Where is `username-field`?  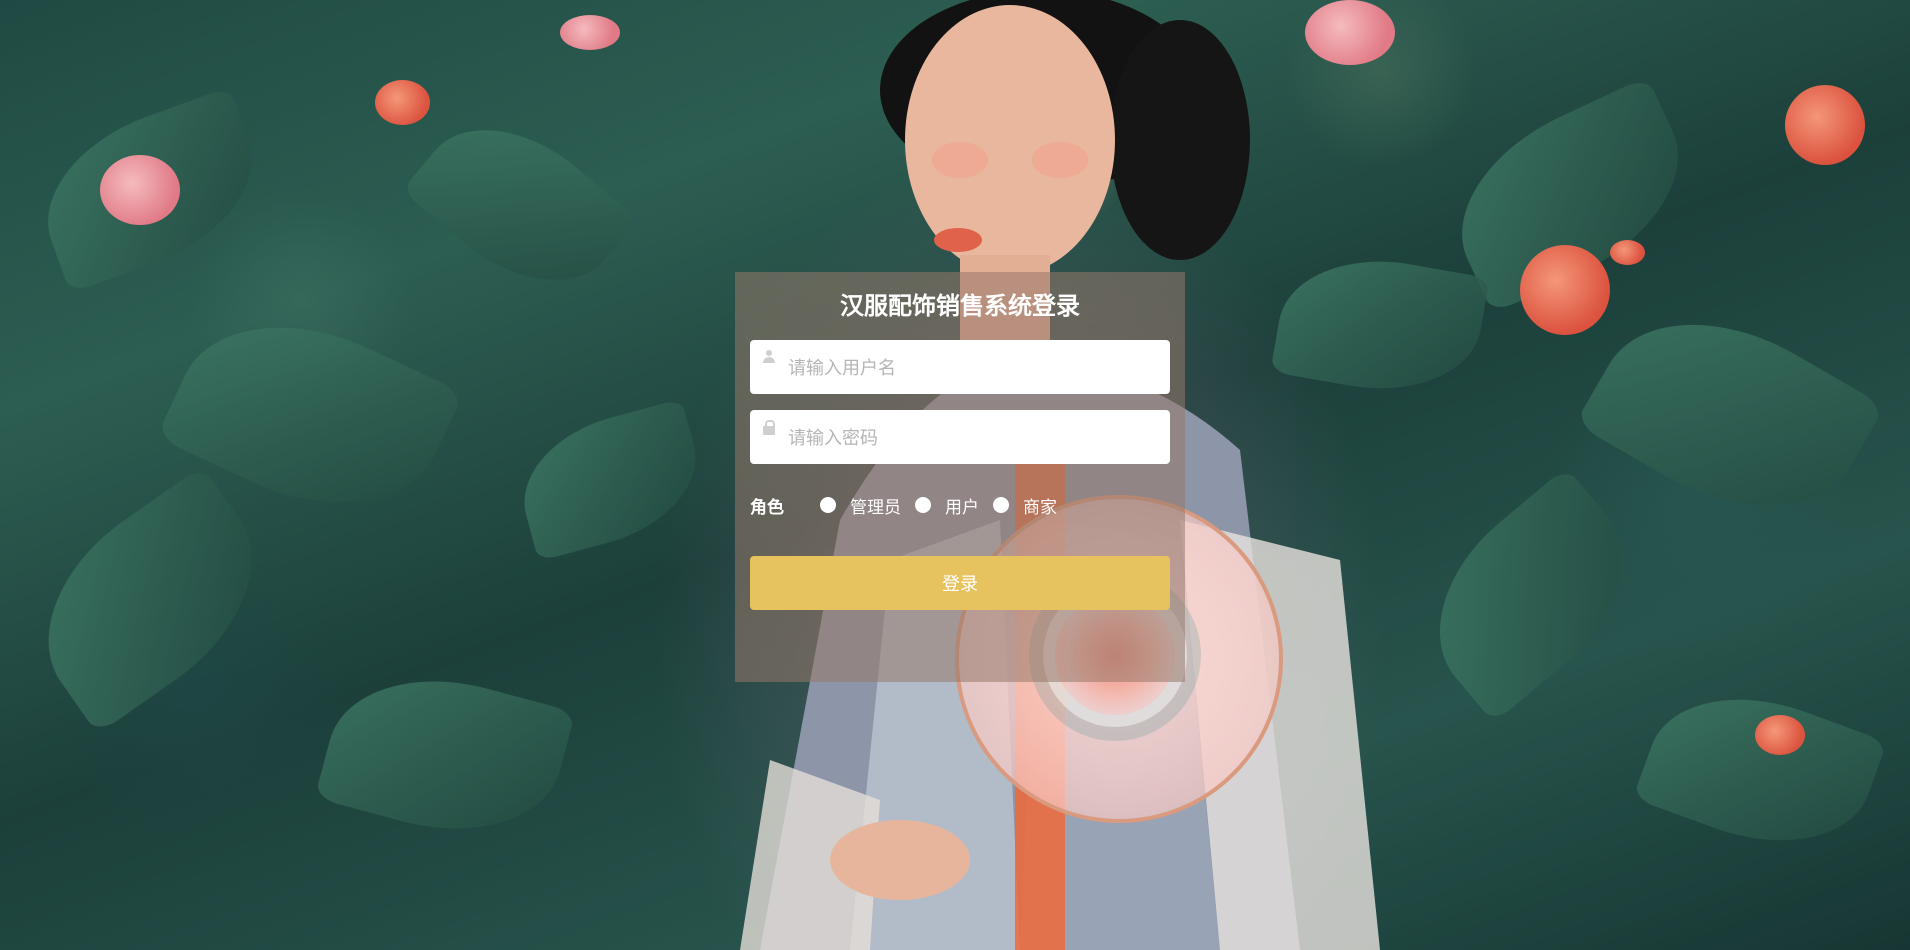
username-field is located at coordinates (960, 368).